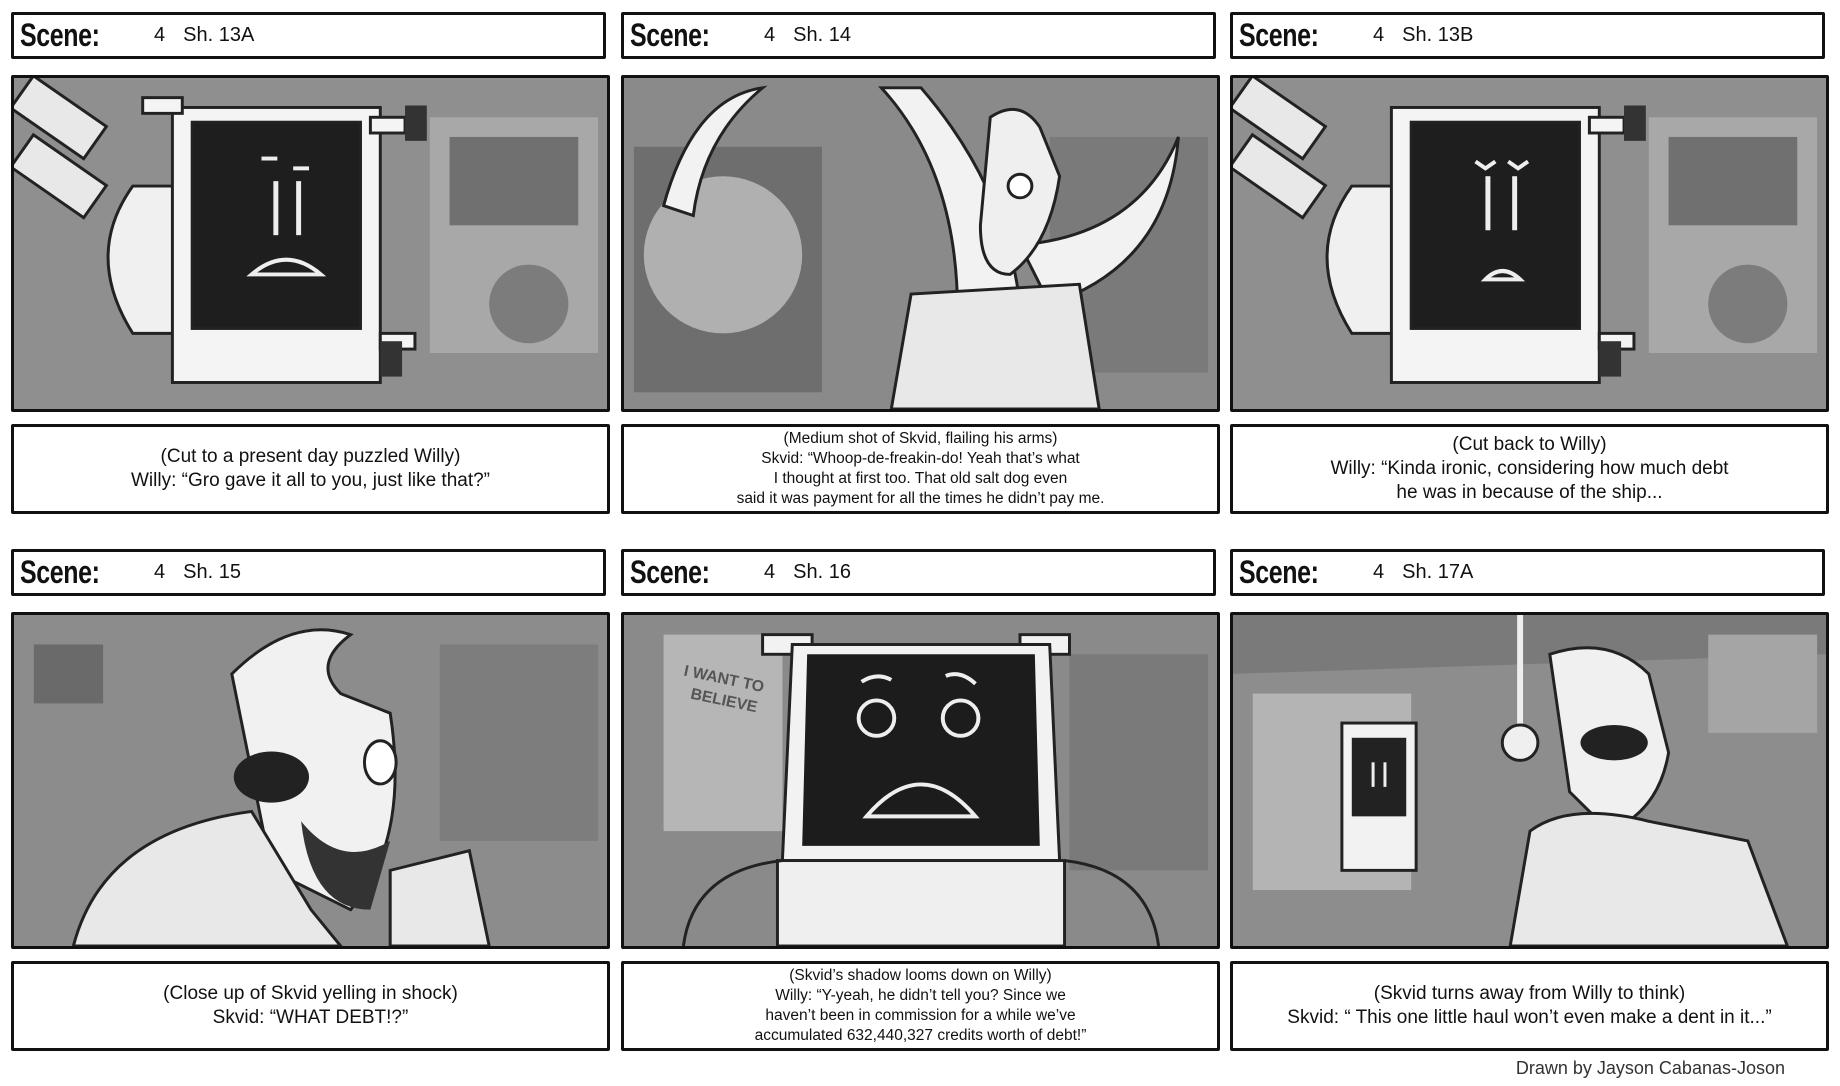 The height and width of the screenshot is (1086, 1840). I want to click on shot-number: Sh. 15, so click(212, 572).